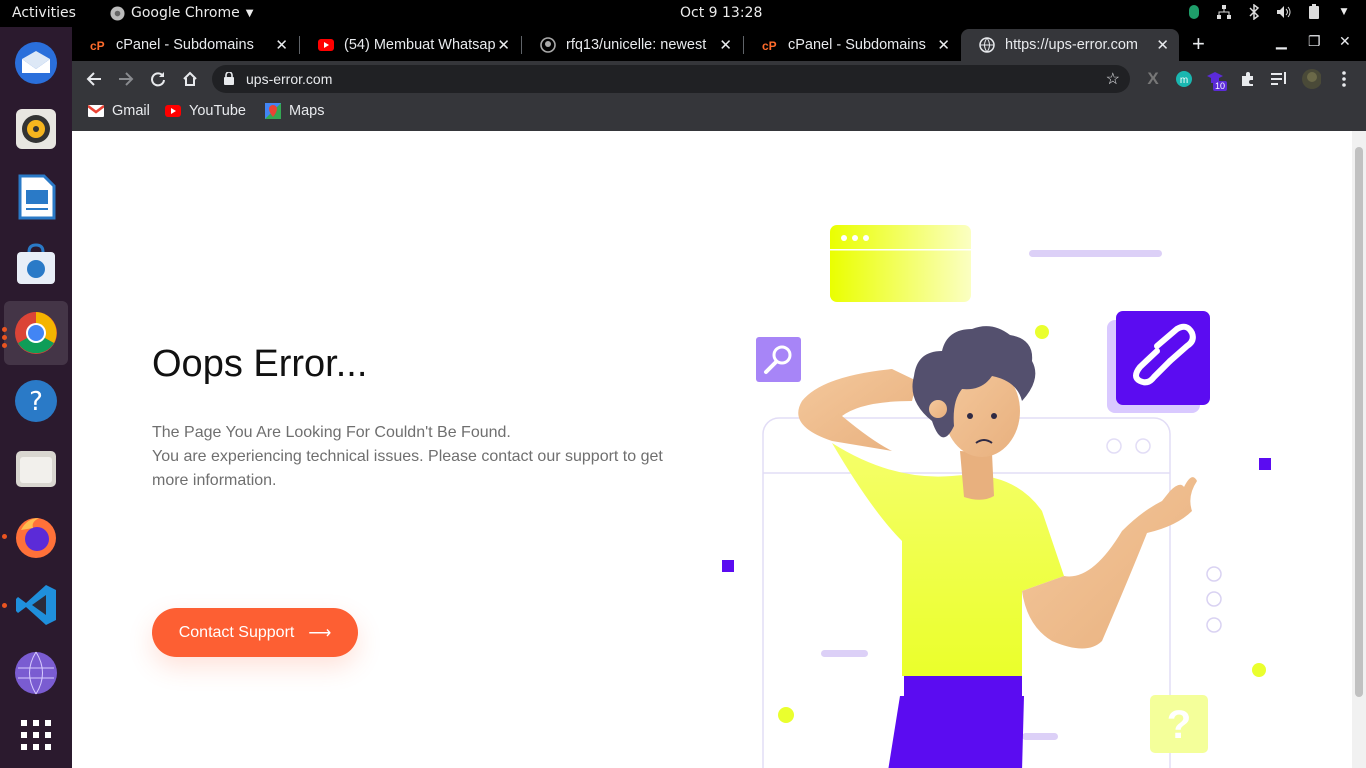 The height and width of the screenshot is (768, 1366). I want to click on bookmark-maps: Maps, so click(294, 111).